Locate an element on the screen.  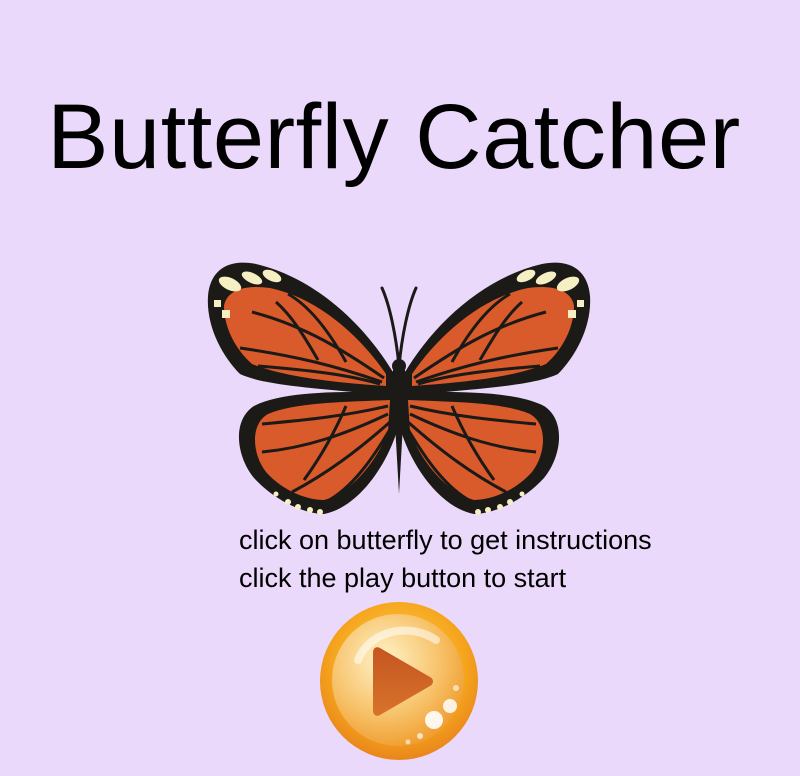
game-title: Butterfly Catcher is located at coordinates (394, 137).